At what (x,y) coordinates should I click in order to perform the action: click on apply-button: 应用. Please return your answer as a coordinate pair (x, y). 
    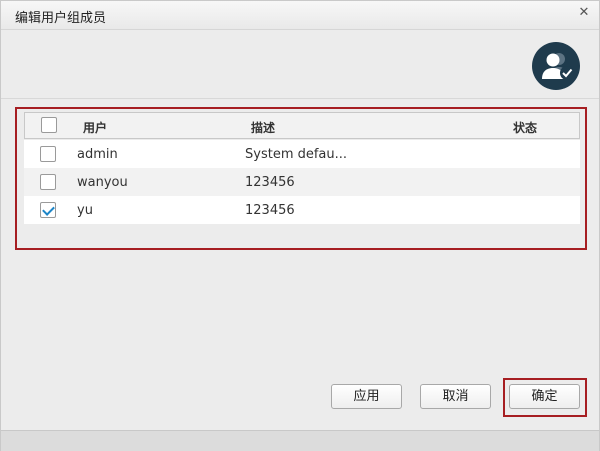
    Looking at the image, I should click on (366, 396).